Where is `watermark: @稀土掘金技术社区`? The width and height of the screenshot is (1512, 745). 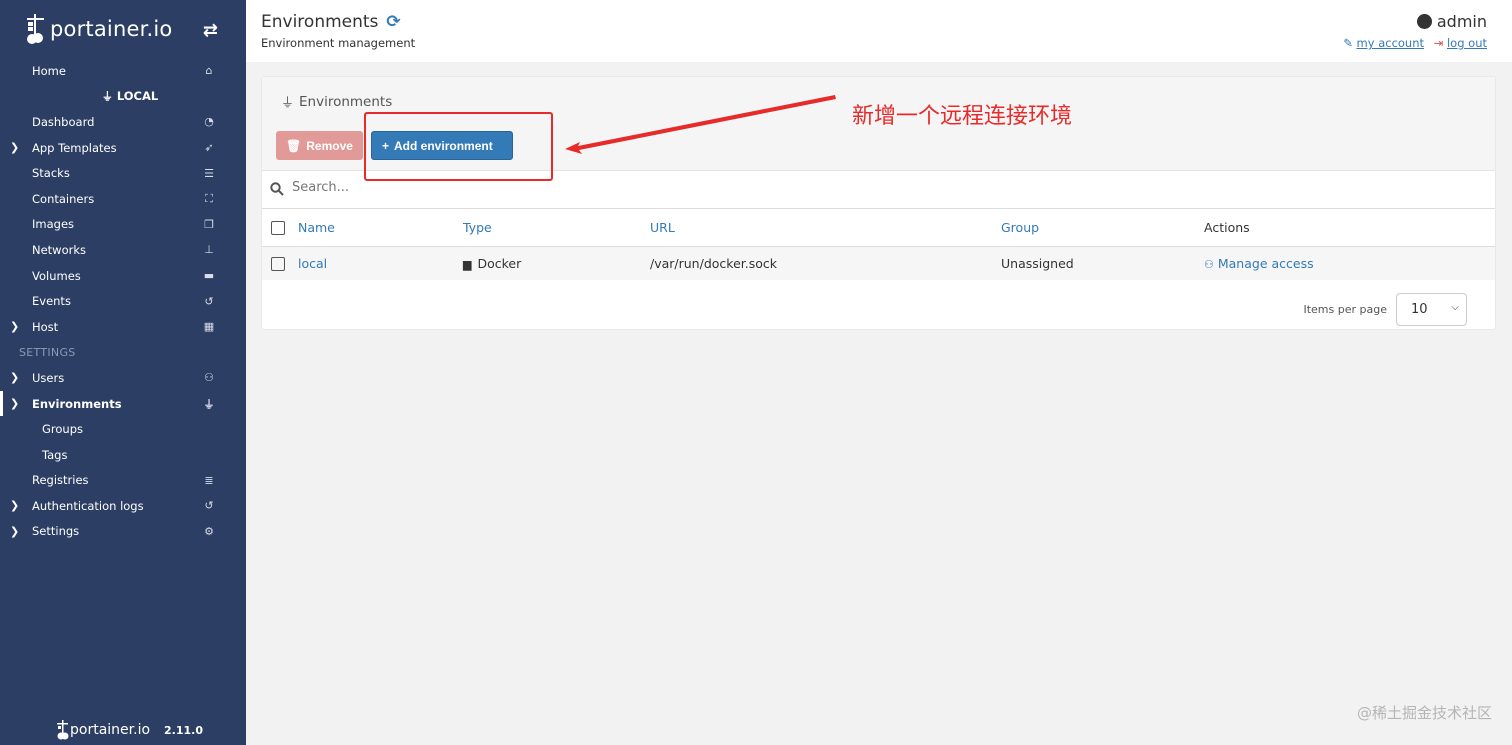 watermark: @稀土掘金技术社区 is located at coordinates (1424, 713).